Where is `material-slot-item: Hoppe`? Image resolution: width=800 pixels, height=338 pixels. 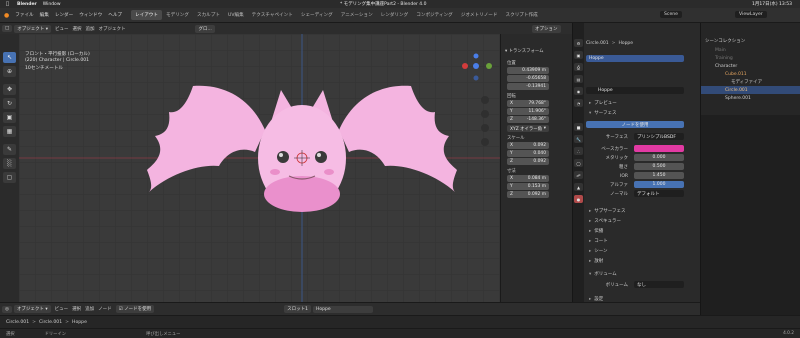 material-slot-item: Hoppe is located at coordinates (635, 58).